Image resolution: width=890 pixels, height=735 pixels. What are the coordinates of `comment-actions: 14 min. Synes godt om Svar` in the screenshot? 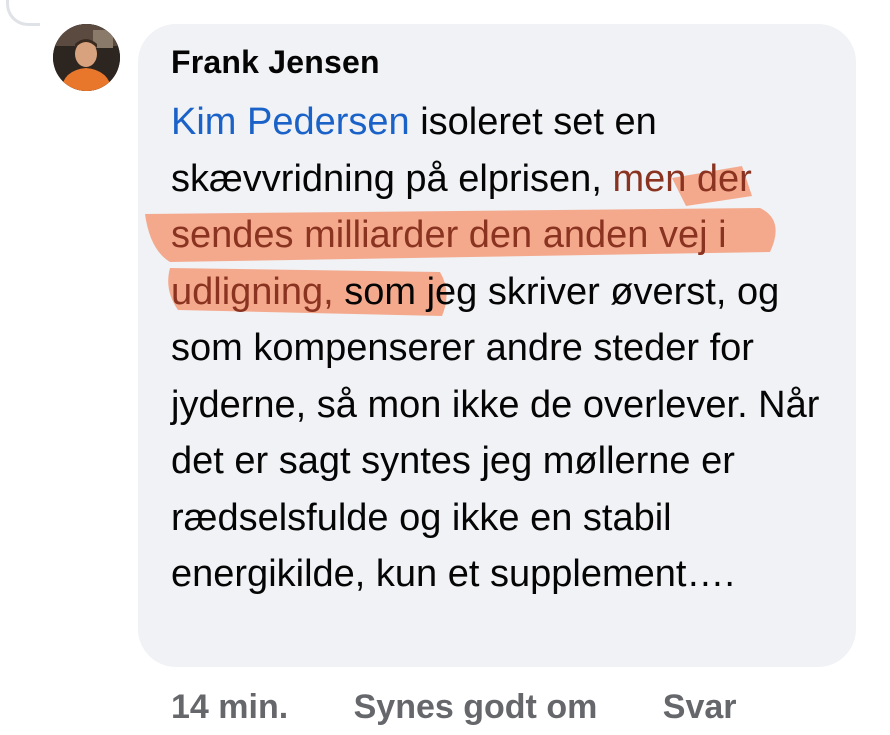 It's located at (454, 707).